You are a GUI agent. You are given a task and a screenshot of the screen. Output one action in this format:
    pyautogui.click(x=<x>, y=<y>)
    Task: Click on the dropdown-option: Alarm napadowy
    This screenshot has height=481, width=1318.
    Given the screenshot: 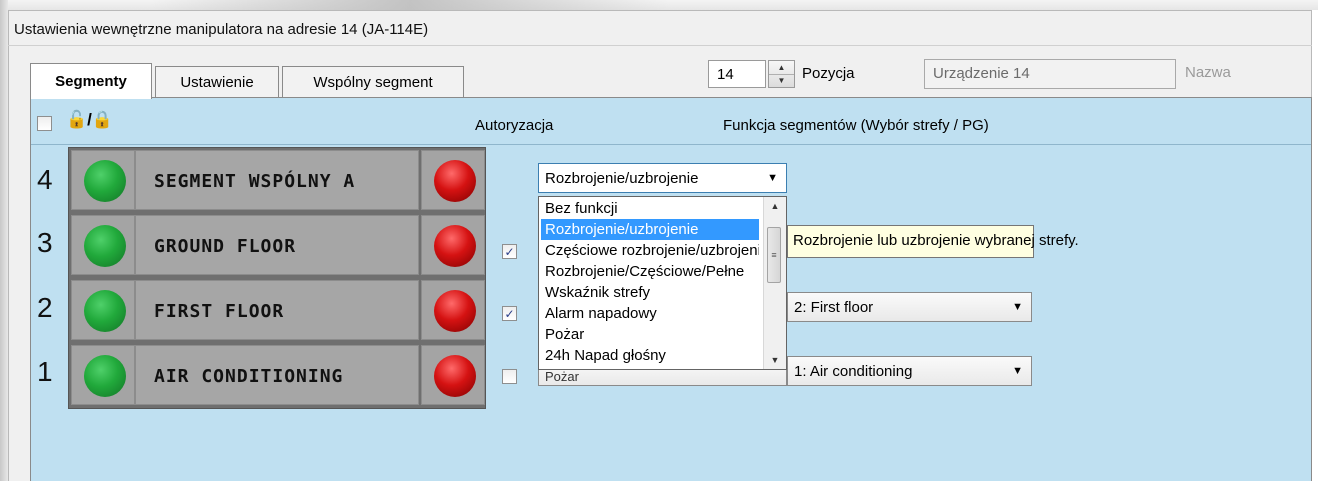 What is the action you would take?
    pyautogui.click(x=650, y=313)
    